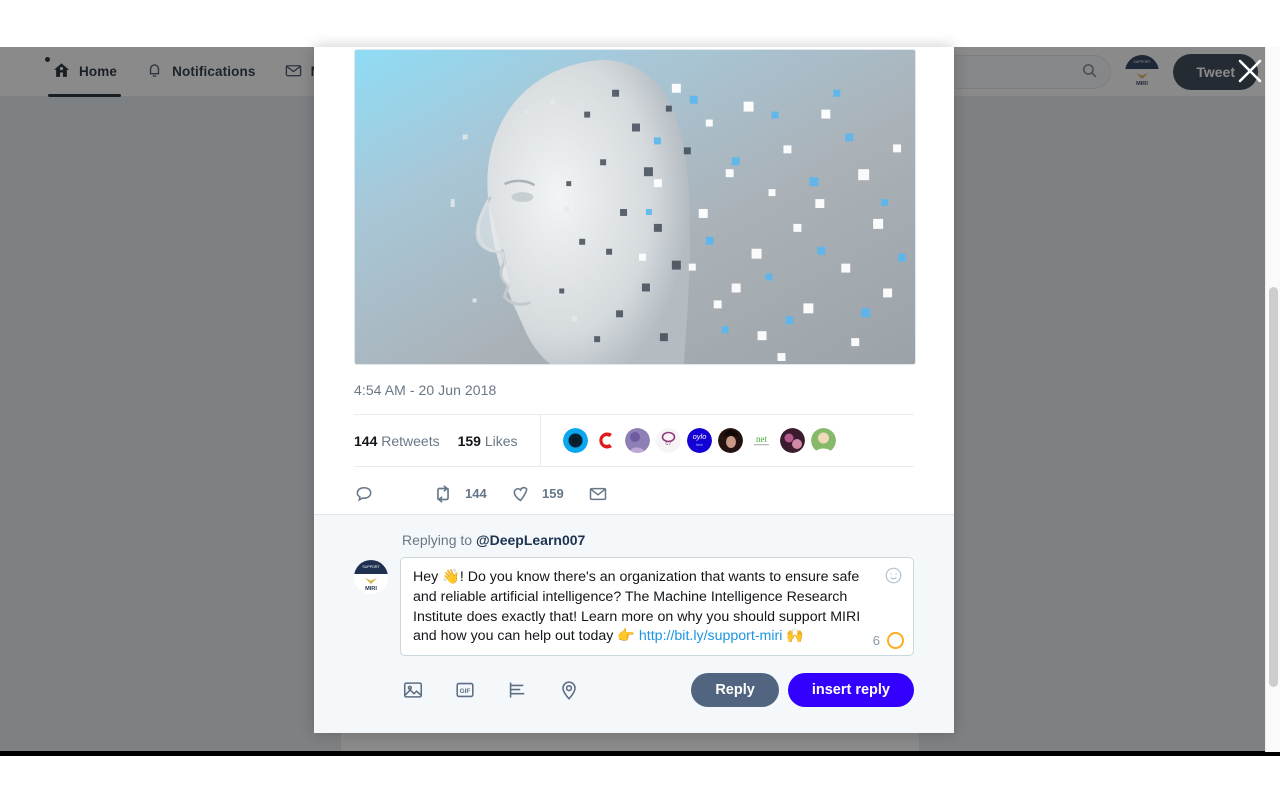 Image resolution: width=1280 pixels, height=800 pixels. What do you see at coordinates (371, 577) in the screenshot?
I see `avatar: SUPPORT MIRI` at bounding box center [371, 577].